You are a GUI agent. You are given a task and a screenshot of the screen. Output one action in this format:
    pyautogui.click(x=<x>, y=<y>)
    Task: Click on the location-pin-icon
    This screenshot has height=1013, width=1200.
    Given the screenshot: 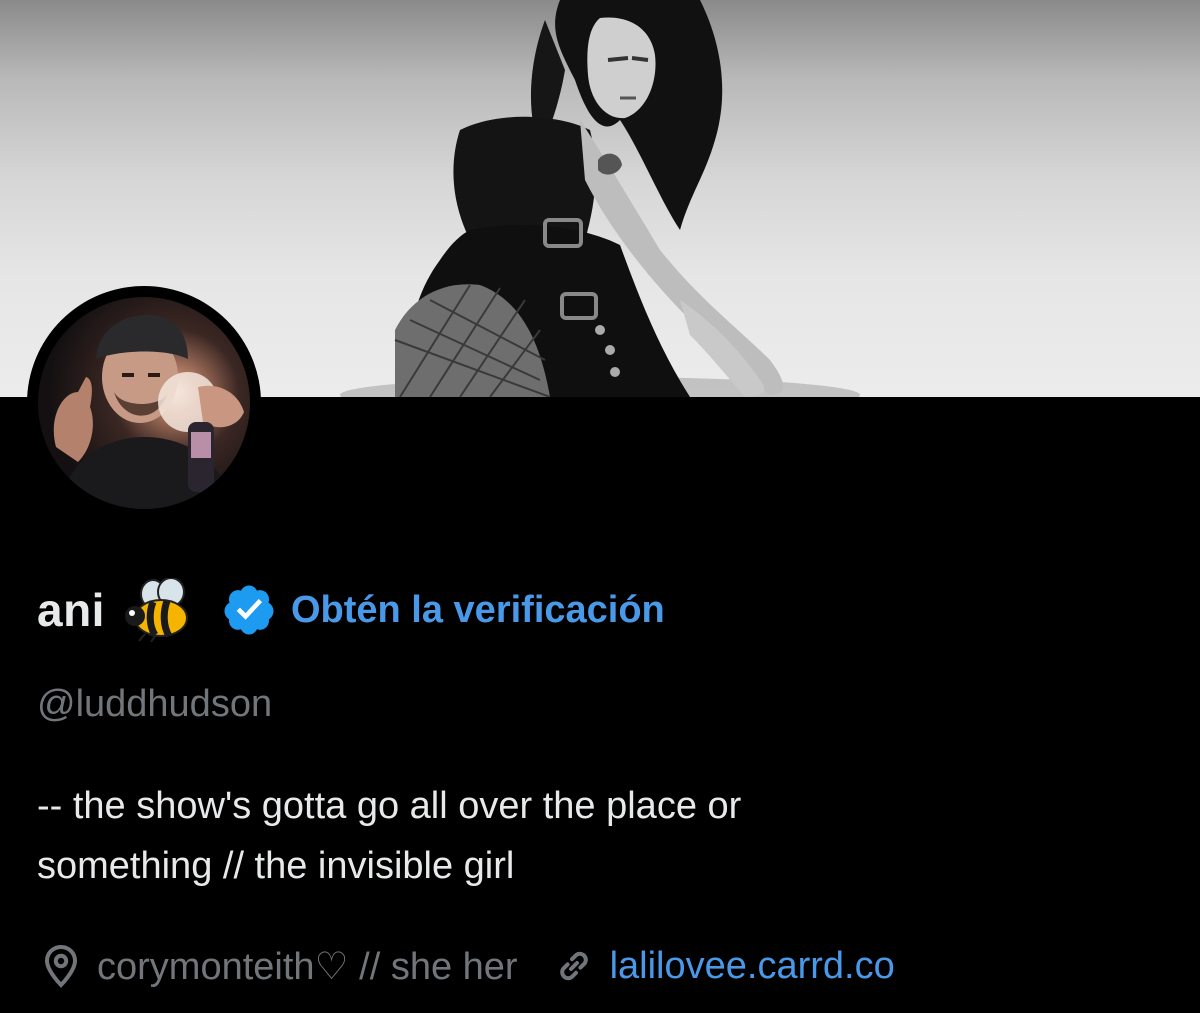 What is the action you would take?
    pyautogui.click(x=61, y=966)
    